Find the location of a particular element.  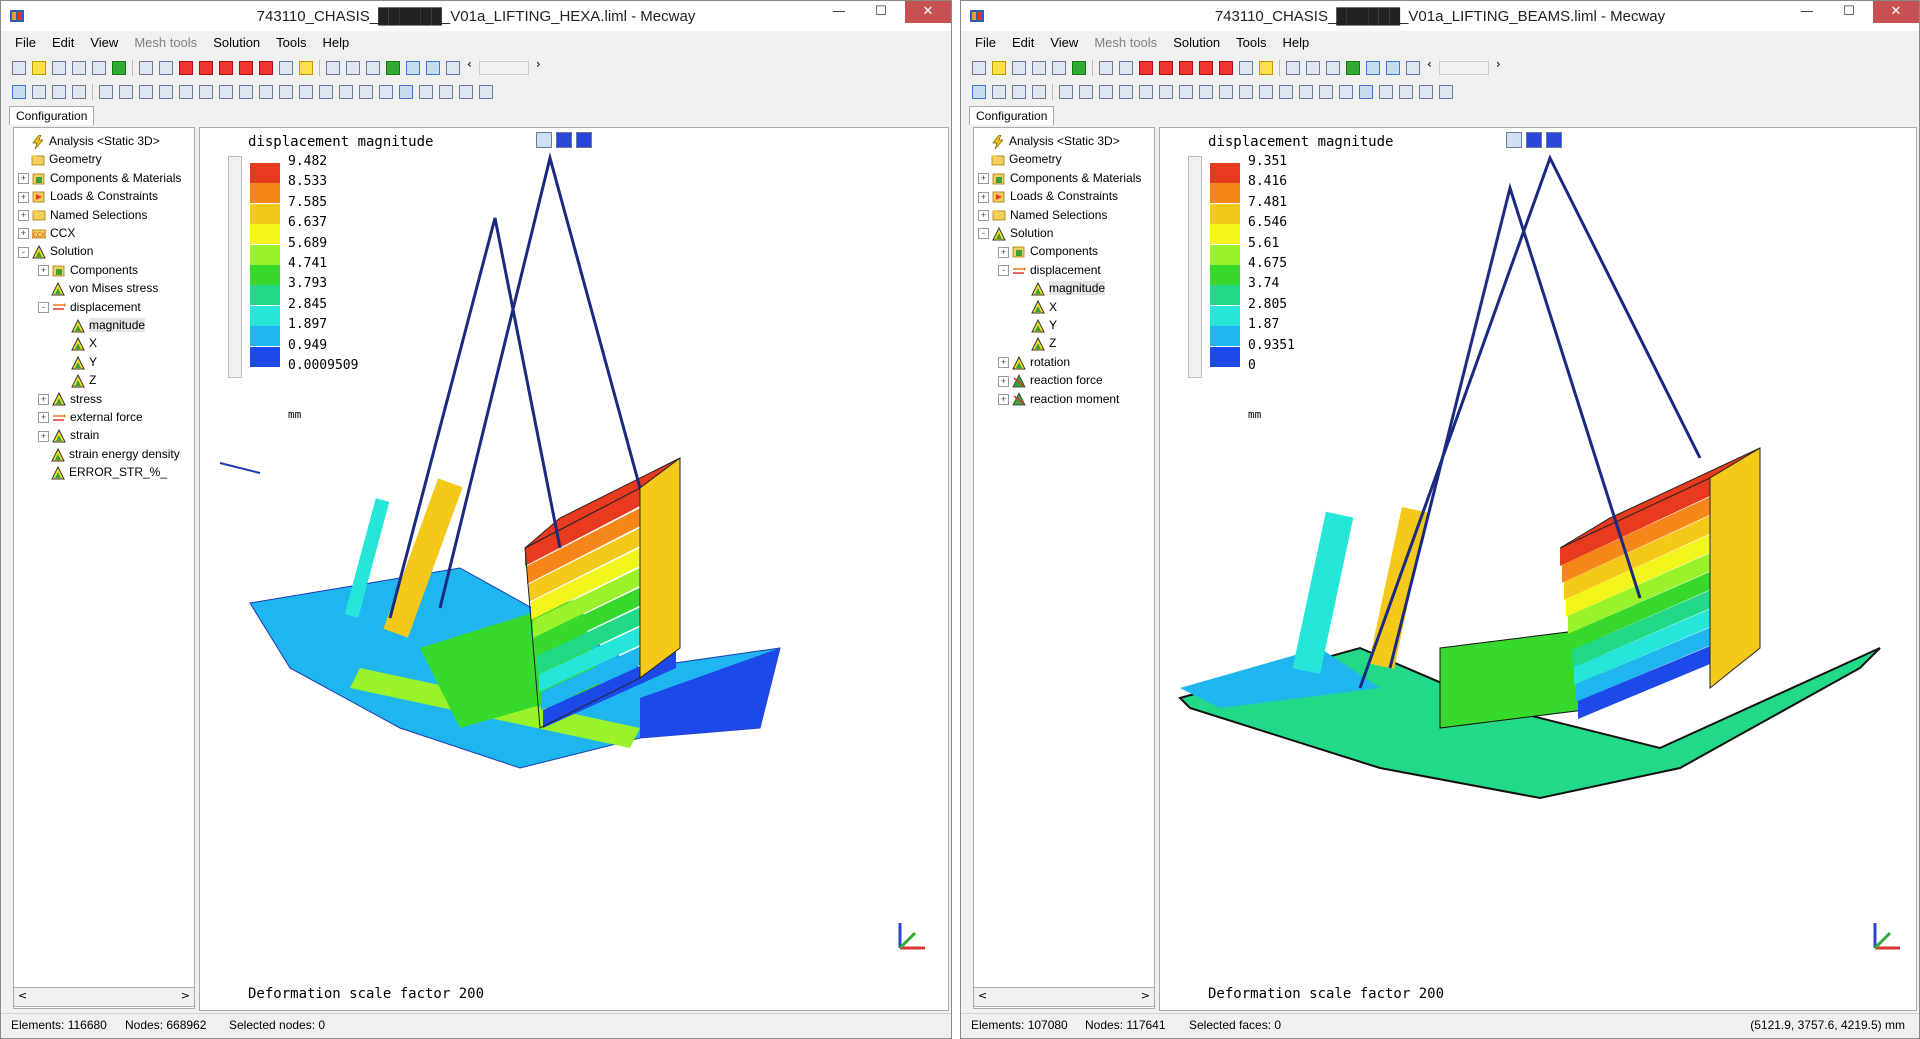

view-icon is located at coordinates (1293, 68).